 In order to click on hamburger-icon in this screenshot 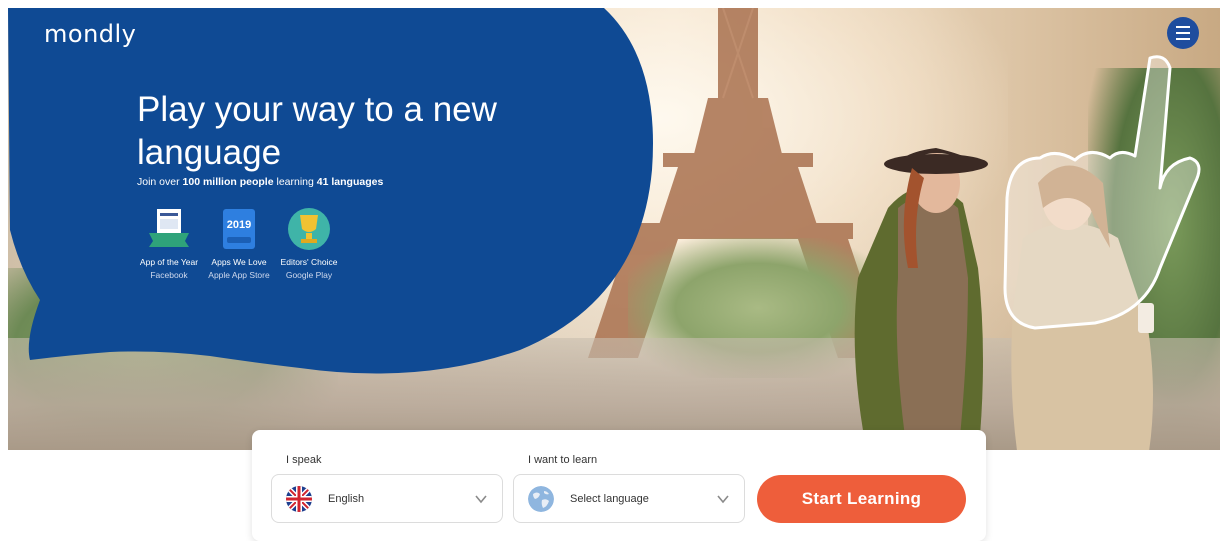, I will do `click(1183, 33)`.